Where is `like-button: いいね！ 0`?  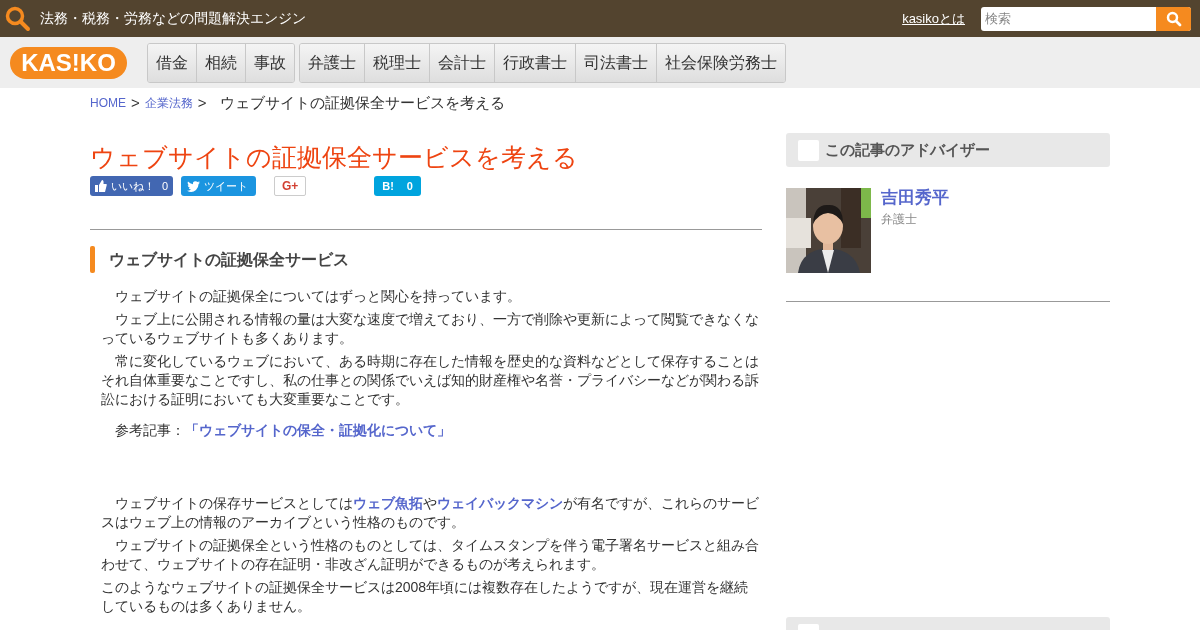 like-button: いいね！ 0 is located at coordinates (132, 186).